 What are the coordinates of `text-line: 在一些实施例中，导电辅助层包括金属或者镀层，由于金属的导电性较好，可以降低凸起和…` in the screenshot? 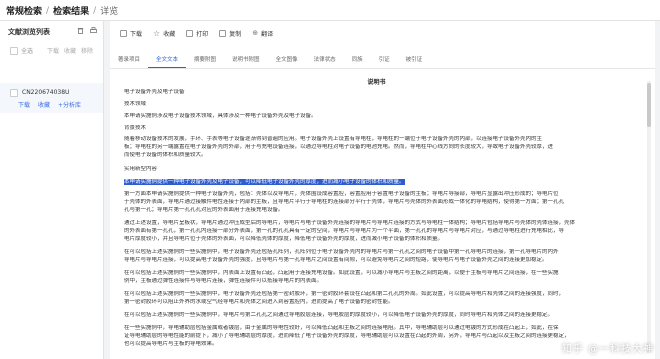 It's located at (341, 328).